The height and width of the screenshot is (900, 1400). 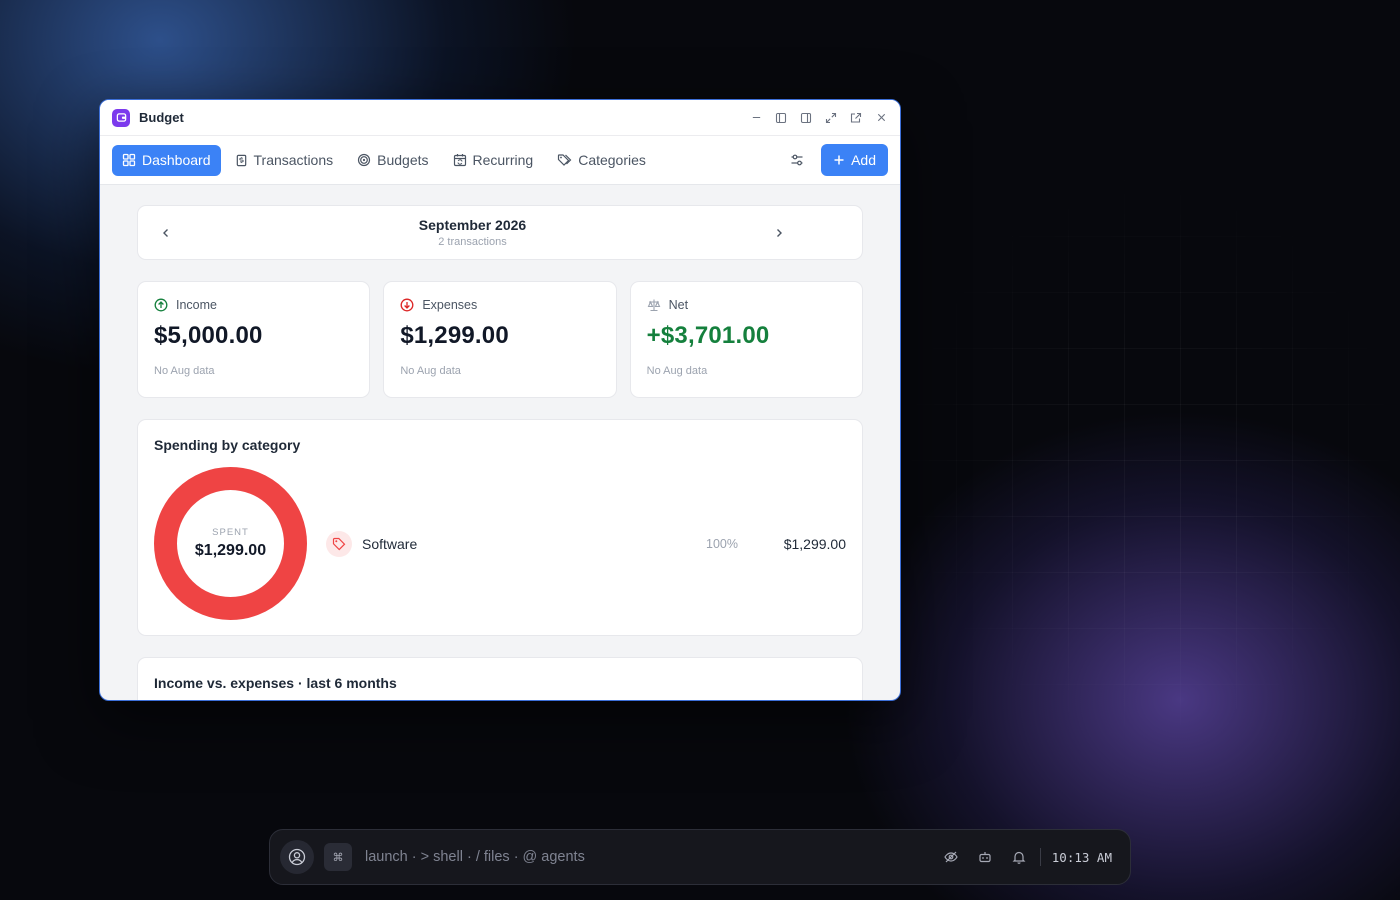 I want to click on tab-recurring: Recurring, so click(x=493, y=160).